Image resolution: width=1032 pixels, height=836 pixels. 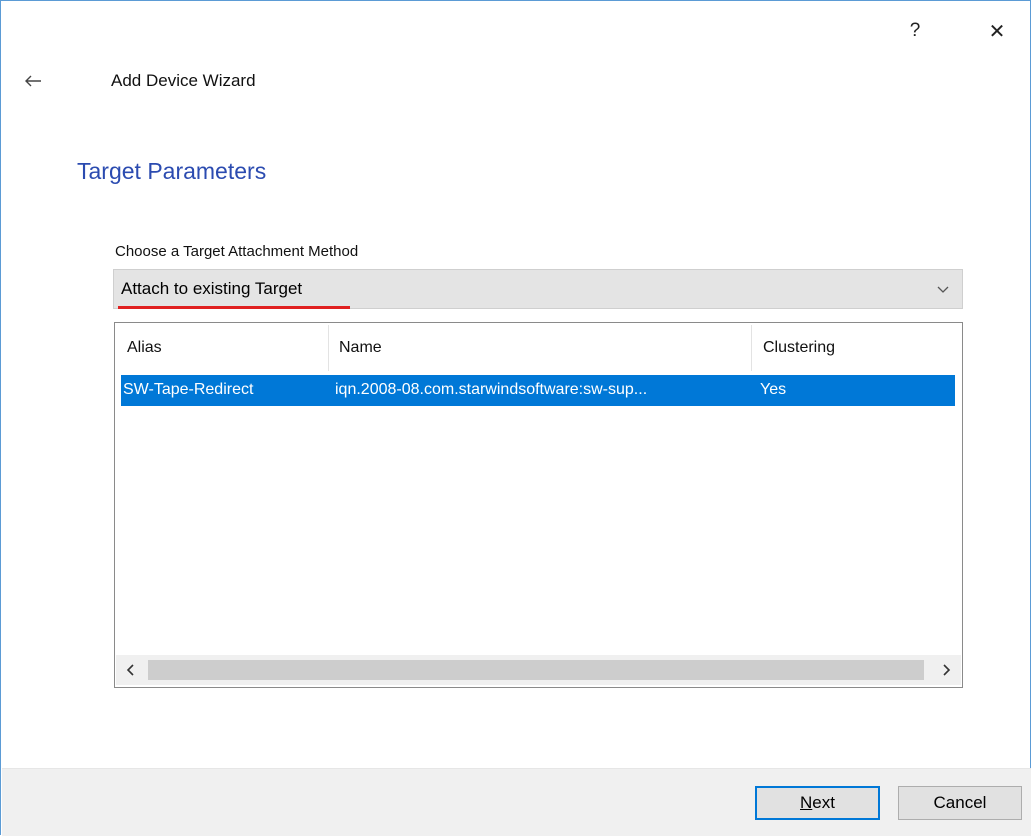 What do you see at coordinates (234, 307) in the screenshot?
I see `highlight-underline` at bounding box center [234, 307].